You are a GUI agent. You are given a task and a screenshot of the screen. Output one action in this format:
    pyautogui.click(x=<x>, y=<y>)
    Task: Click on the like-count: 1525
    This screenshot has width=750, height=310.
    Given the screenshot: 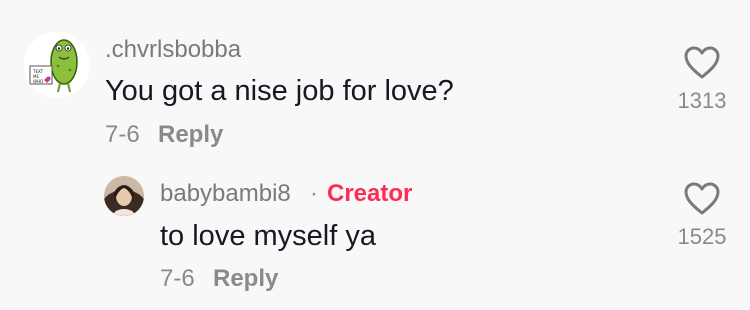 What is the action you would take?
    pyautogui.click(x=702, y=236)
    